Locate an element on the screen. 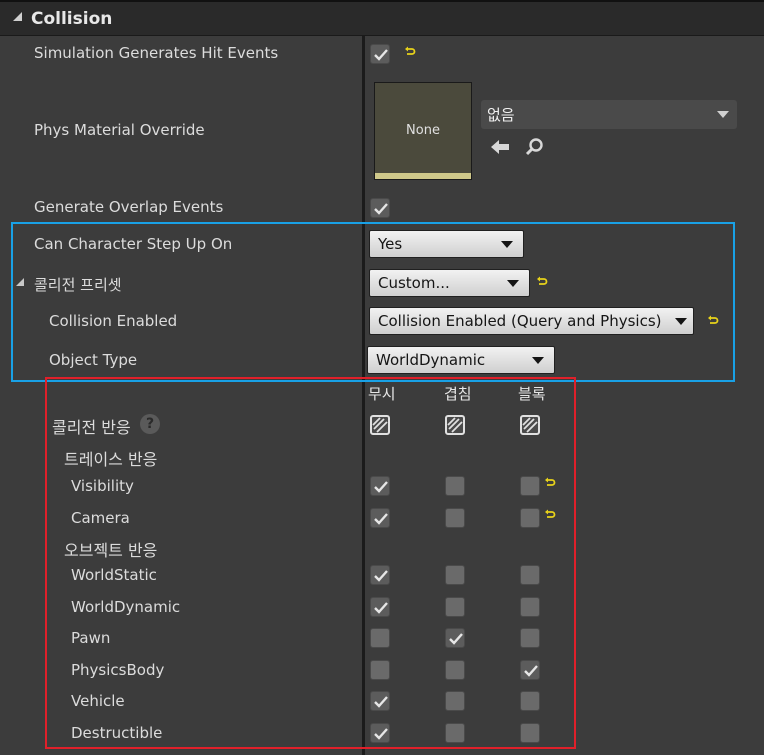 This screenshot has width=764, height=755. response-row-label: WorldStatic is located at coordinates (114, 575).